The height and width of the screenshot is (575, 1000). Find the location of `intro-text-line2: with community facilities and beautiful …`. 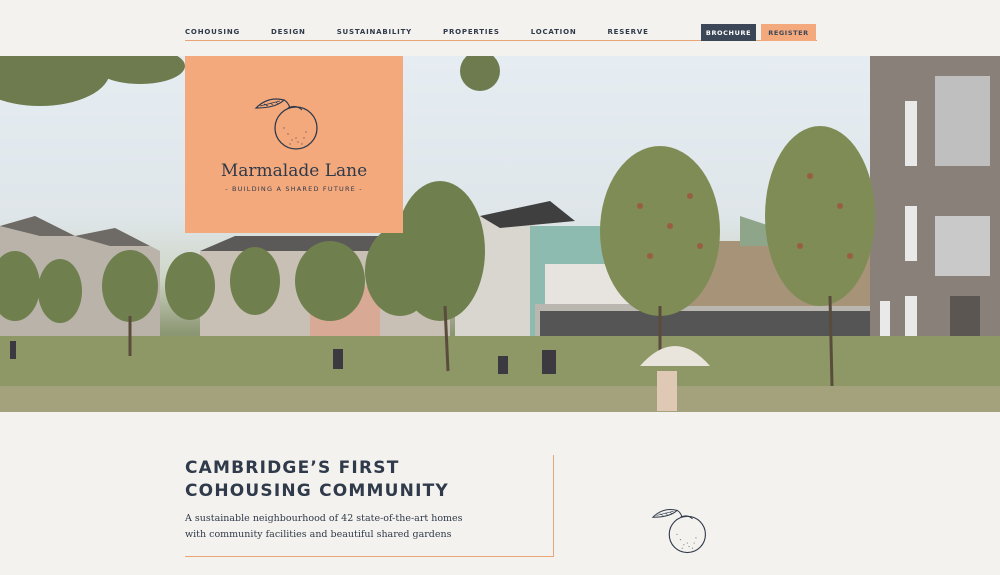

intro-text-line2: with community facilities and beautiful … is located at coordinates (318, 534).